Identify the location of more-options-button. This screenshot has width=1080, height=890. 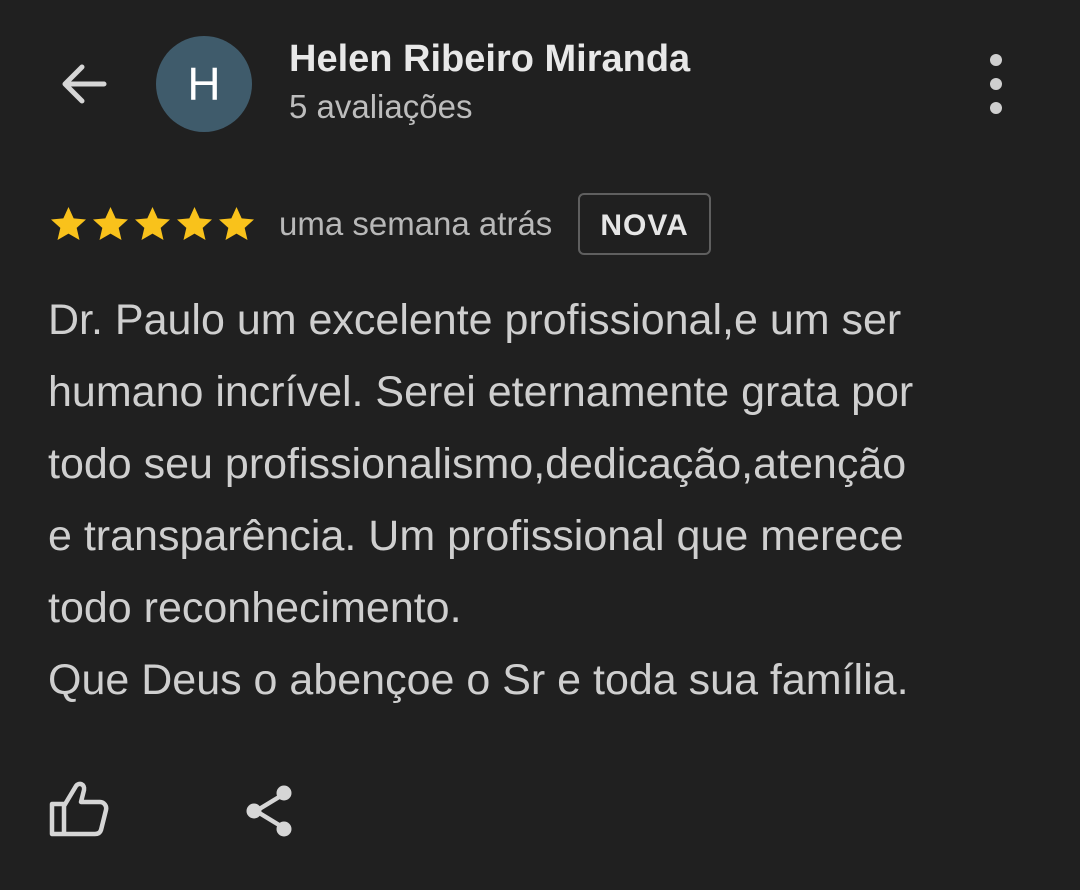
(996, 84).